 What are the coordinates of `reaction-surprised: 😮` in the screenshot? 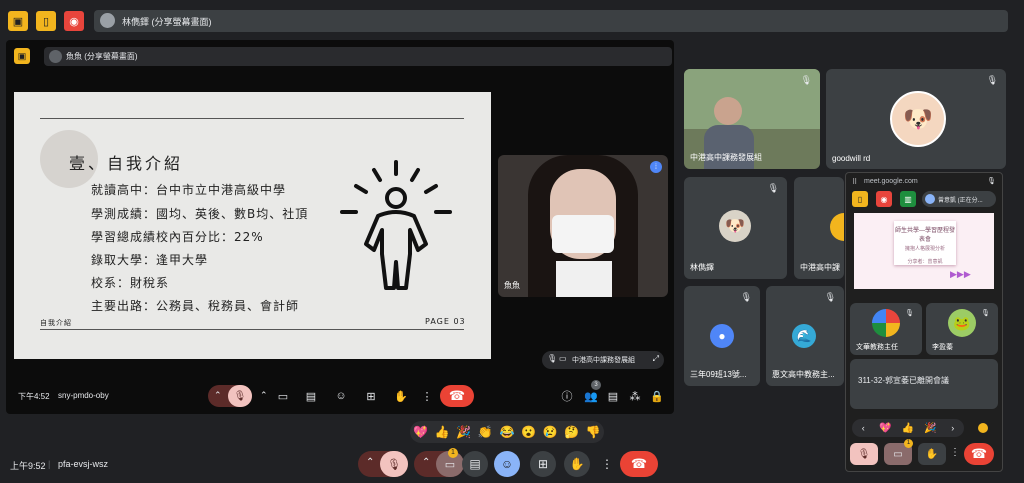 It's located at (529, 432).